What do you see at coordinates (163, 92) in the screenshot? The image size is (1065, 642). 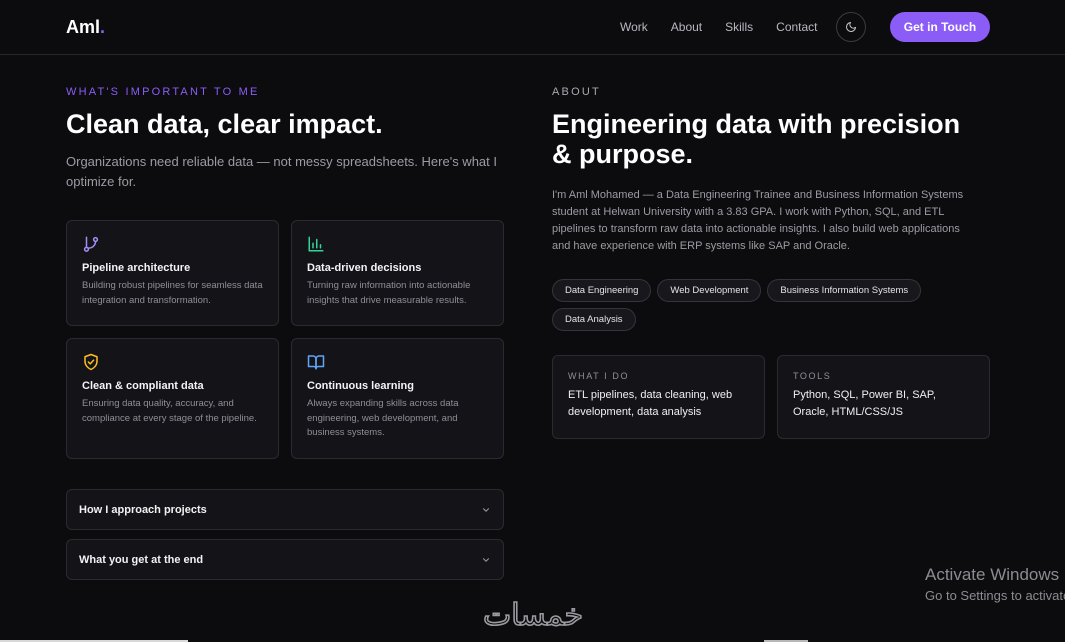 I see `values-eyebrow: WHAT'S IMPORTANT TO ME` at bounding box center [163, 92].